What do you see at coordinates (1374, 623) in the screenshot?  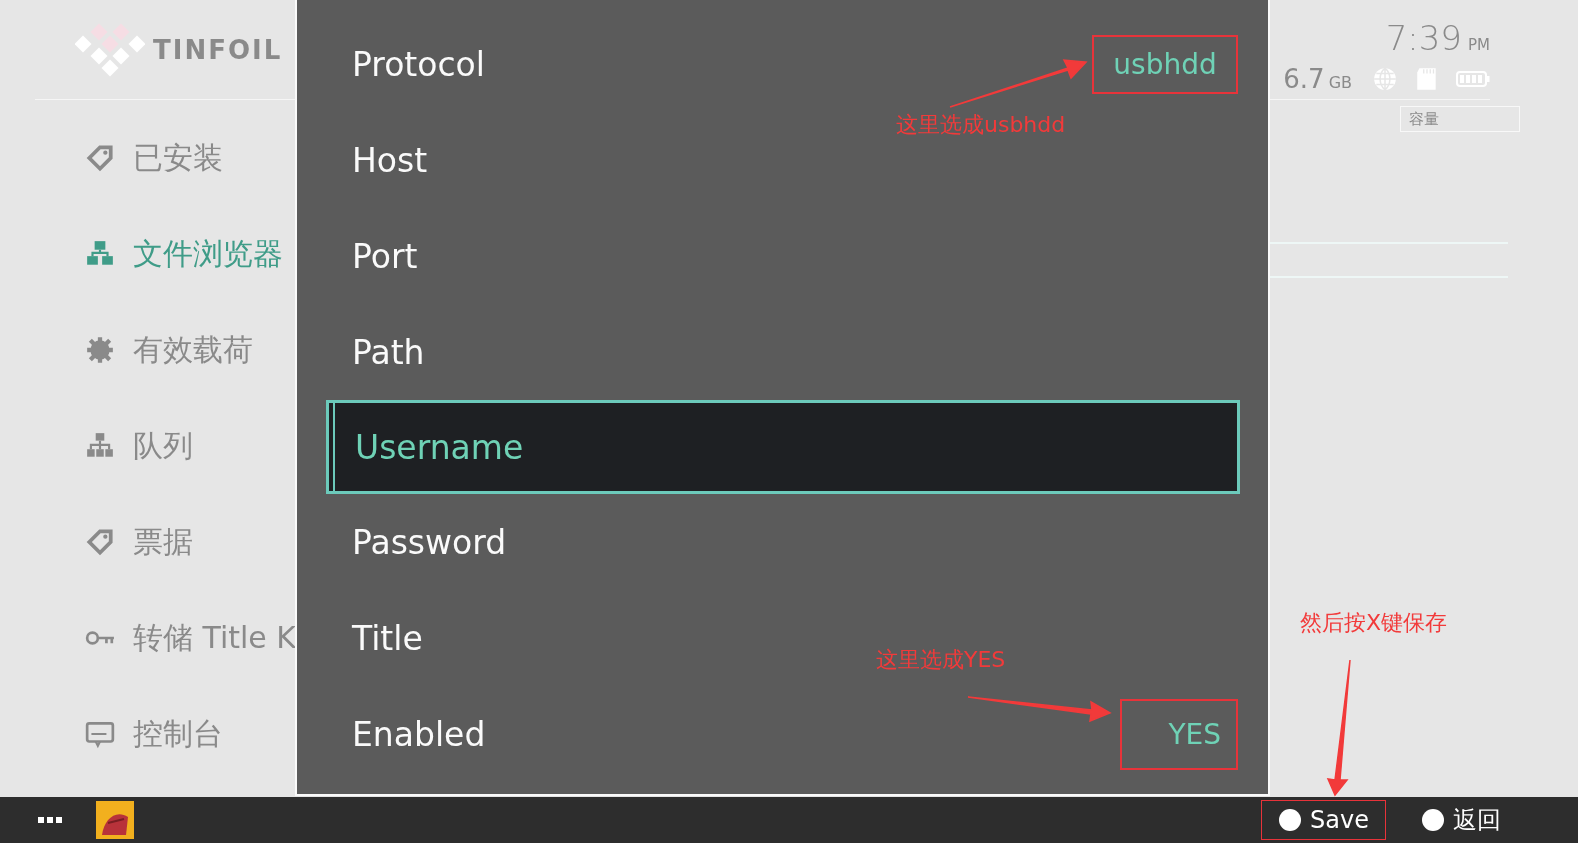 I see `annotation-text: 然后按X键保存` at bounding box center [1374, 623].